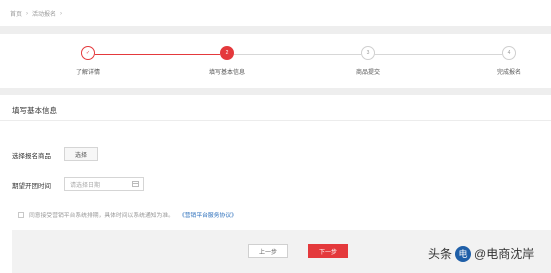 The image size is (551, 273). What do you see at coordinates (31, 156) in the screenshot?
I see `product-field-label: 选择报名商品` at bounding box center [31, 156].